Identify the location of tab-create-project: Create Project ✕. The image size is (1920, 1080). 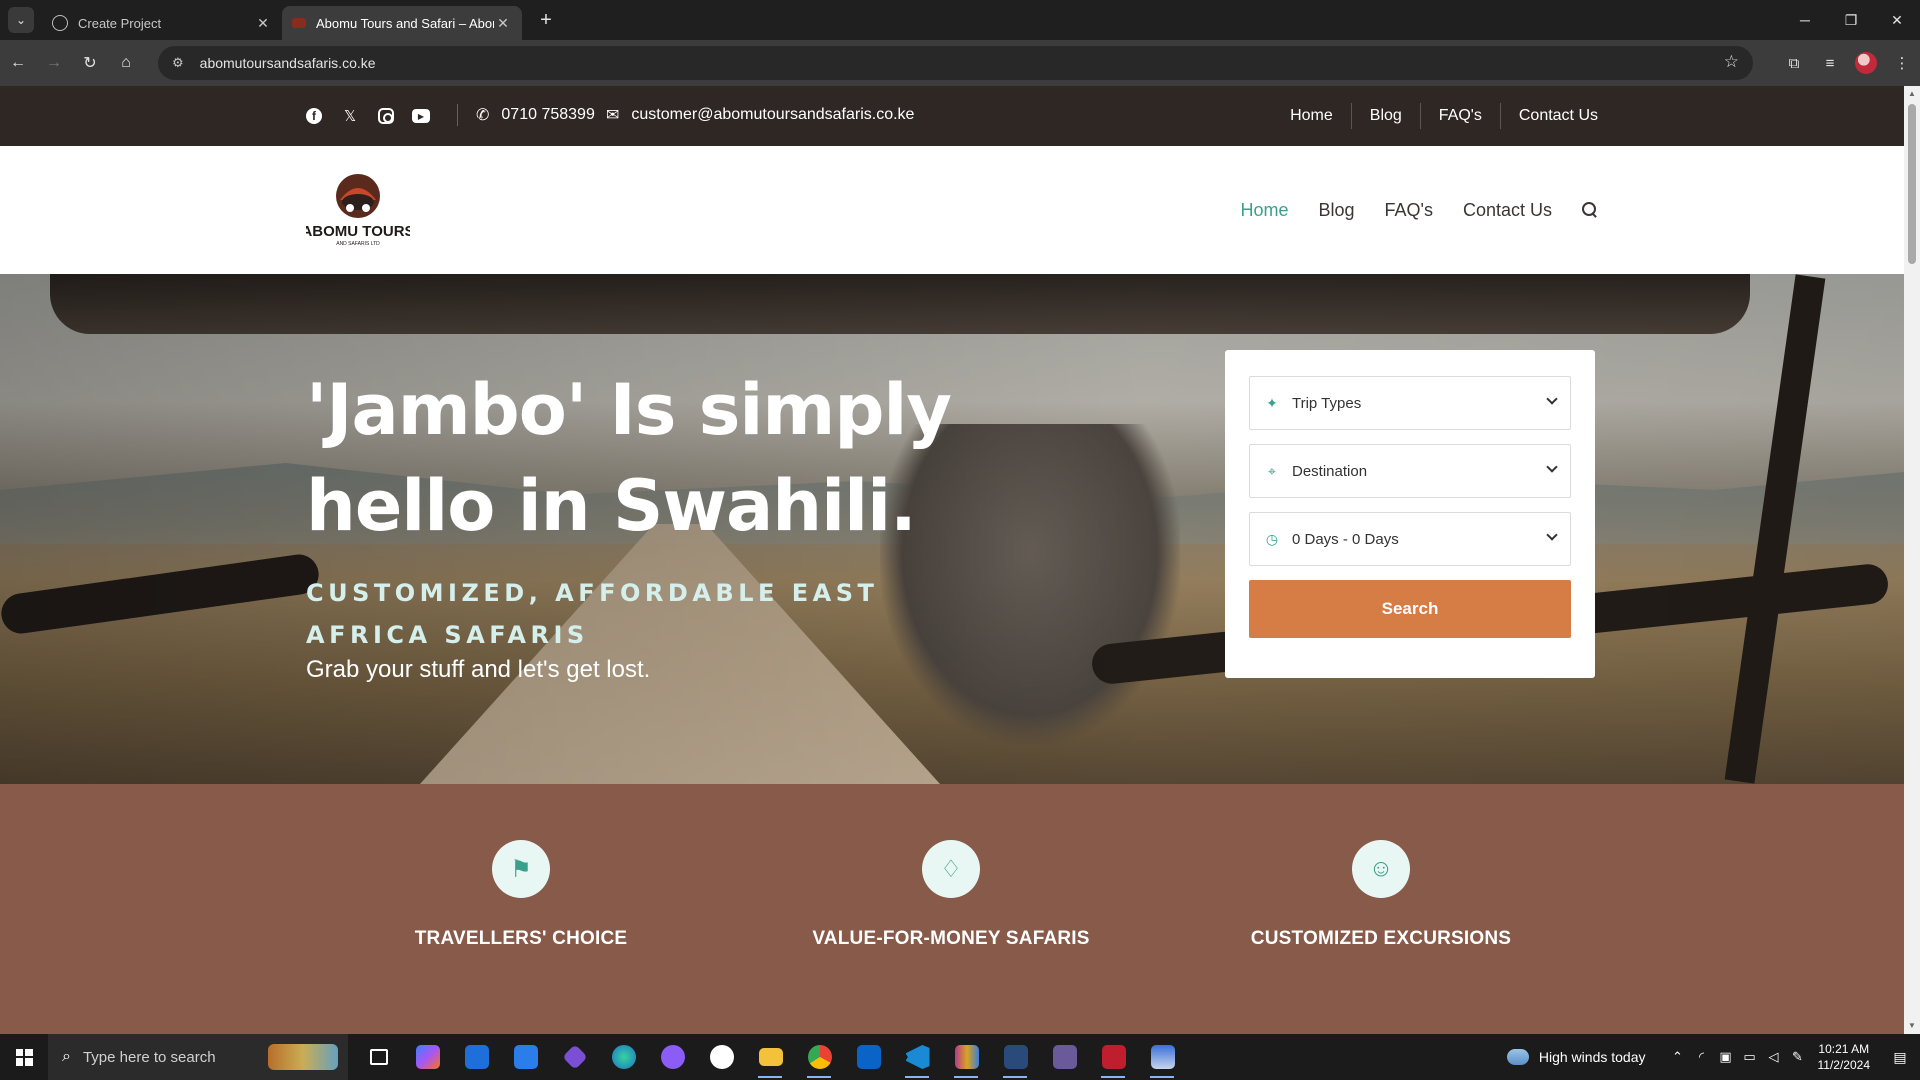
(162, 23).